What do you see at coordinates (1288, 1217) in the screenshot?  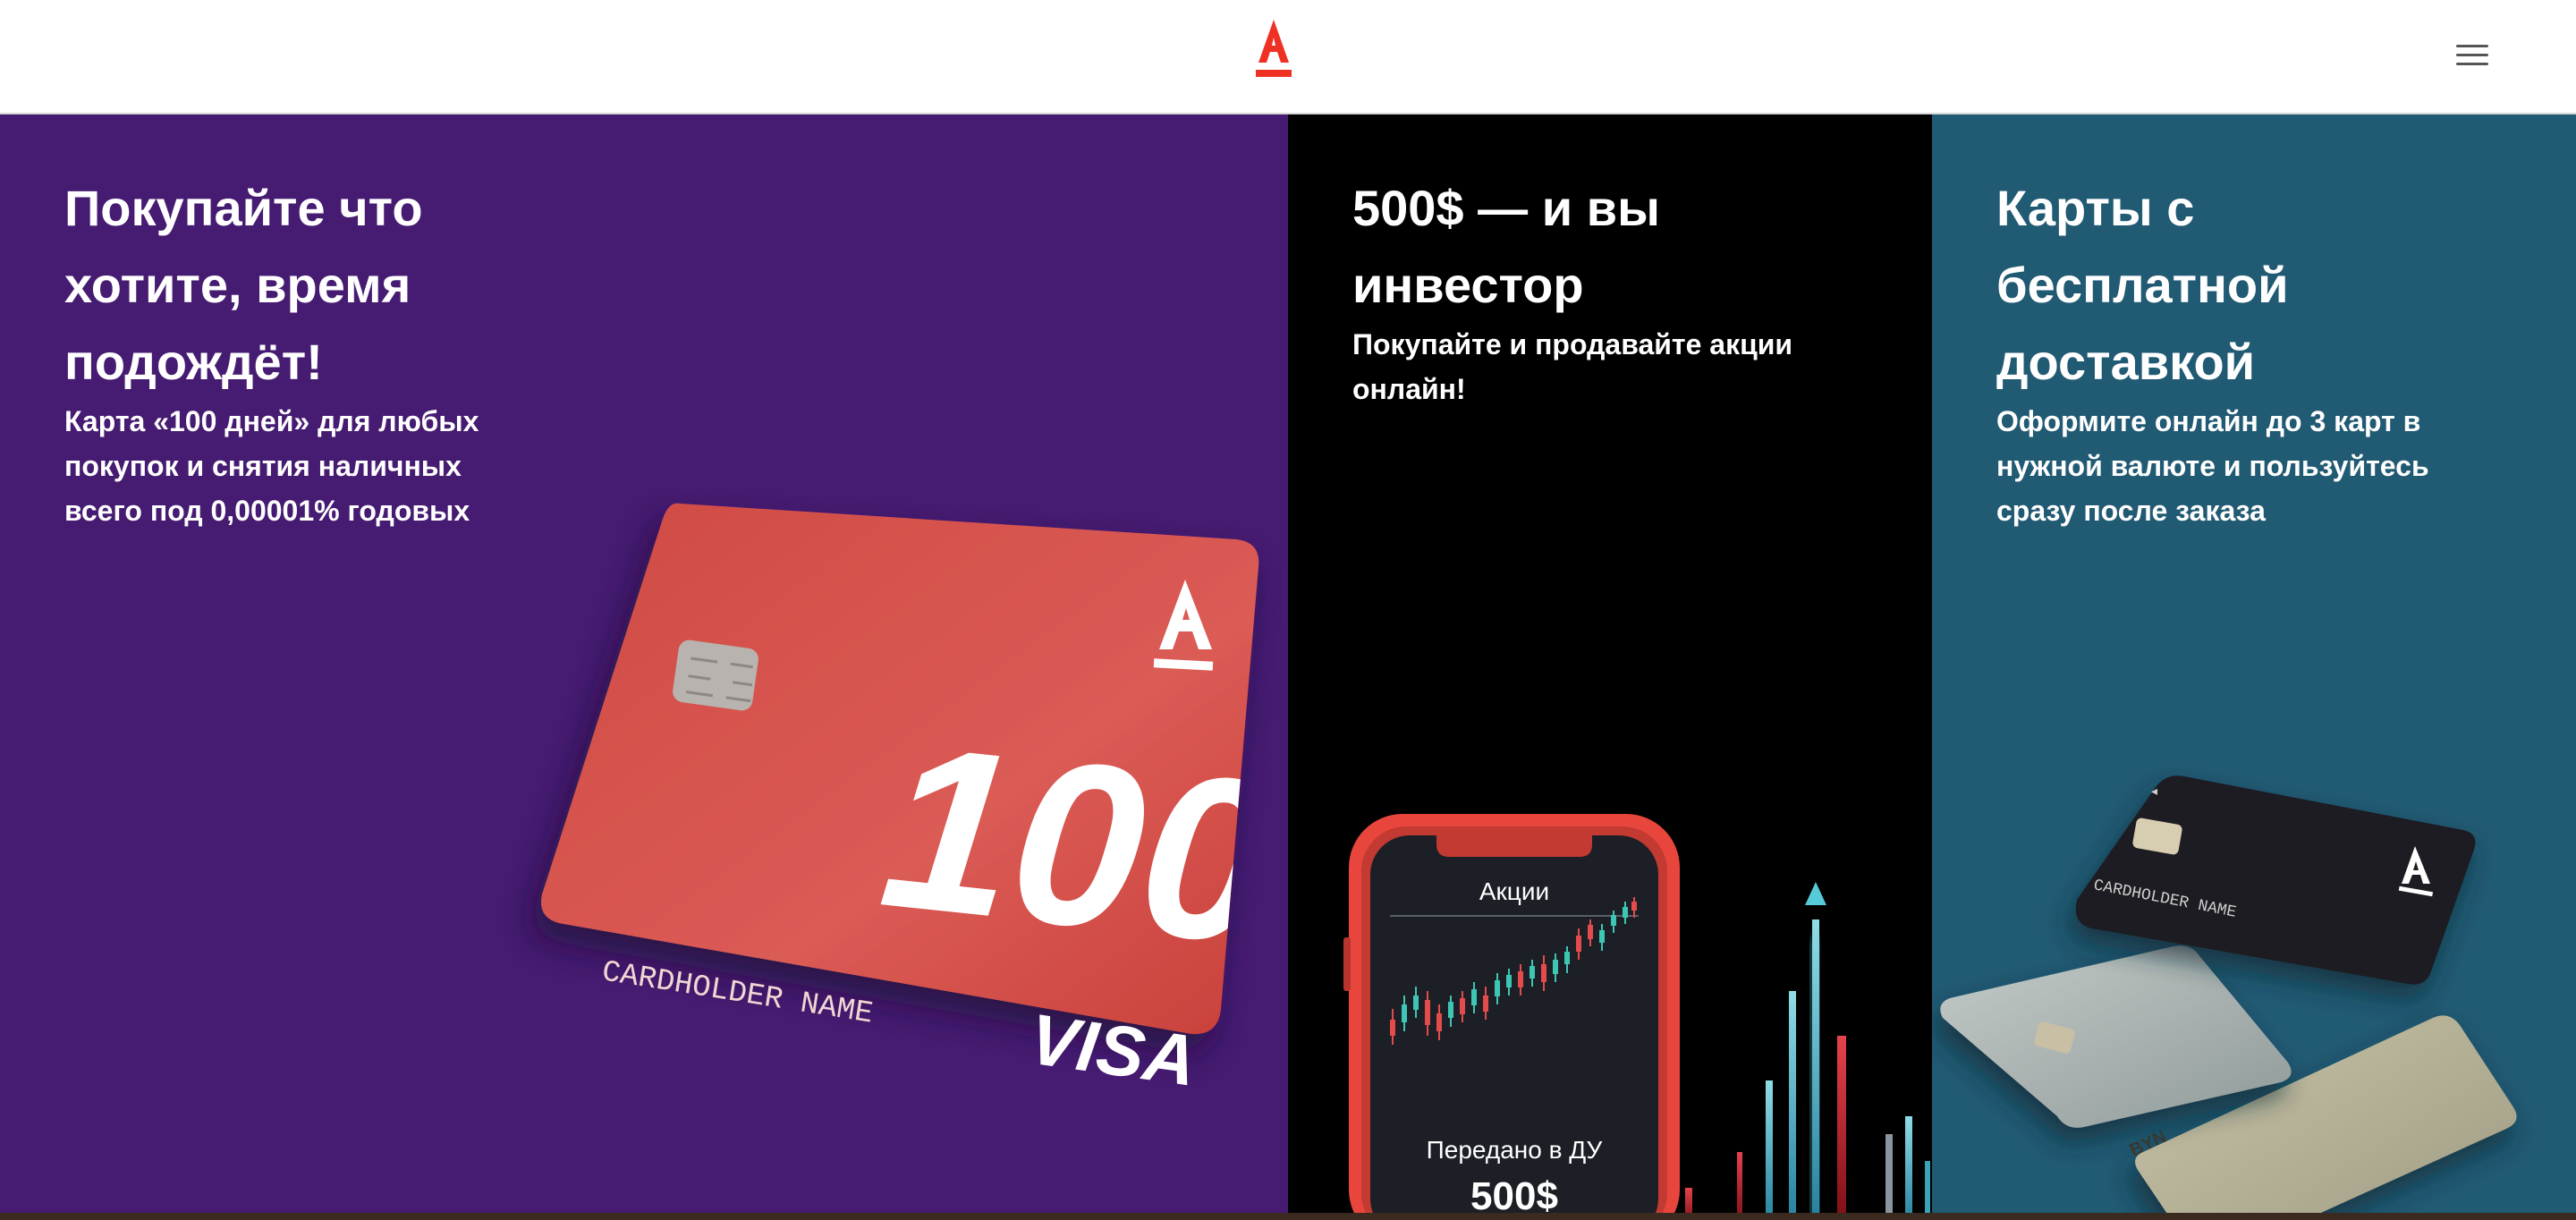 I see `bottom-strip` at bounding box center [1288, 1217].